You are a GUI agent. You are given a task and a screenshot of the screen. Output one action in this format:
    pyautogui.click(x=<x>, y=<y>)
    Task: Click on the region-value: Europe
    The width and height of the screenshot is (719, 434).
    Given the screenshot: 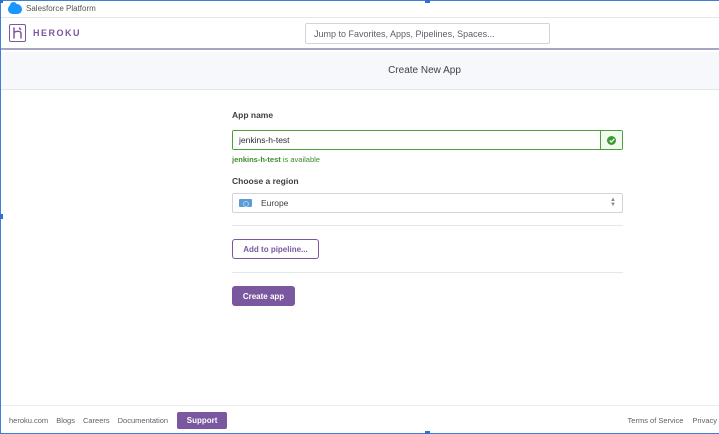 What is the action you would take?
    pyautogui.click(x=275, y=203)
    